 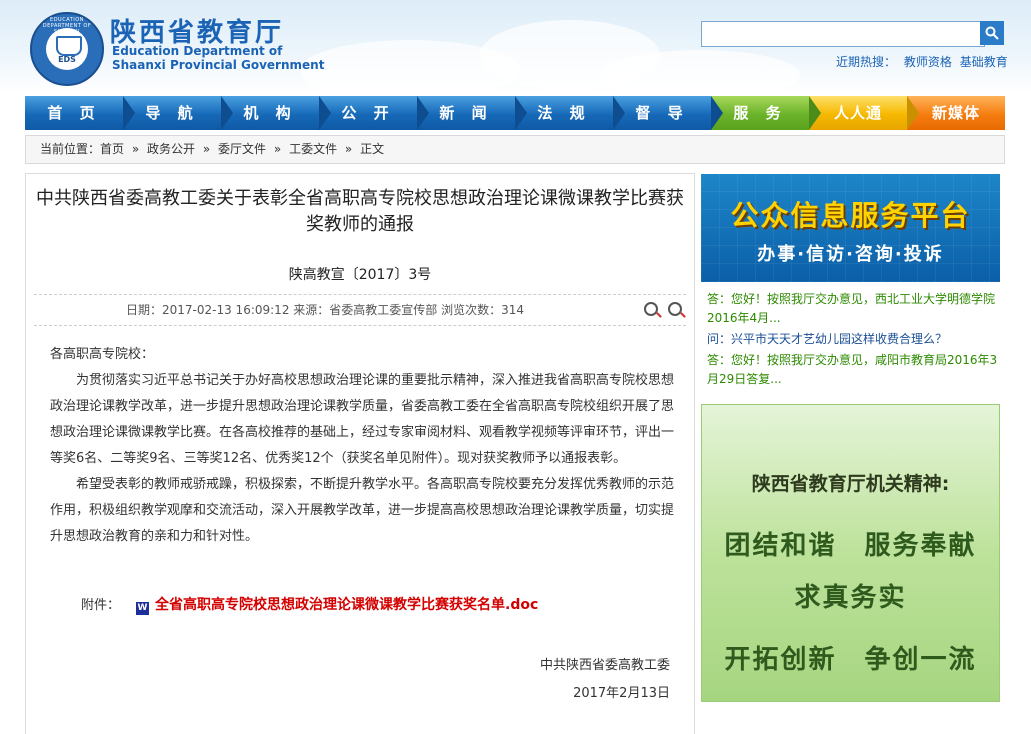 What do you see at coordinates (102, 354) in the screenshot?
I see `article-salutation: 各高职高专院校：` at bounding box center [102, 354].